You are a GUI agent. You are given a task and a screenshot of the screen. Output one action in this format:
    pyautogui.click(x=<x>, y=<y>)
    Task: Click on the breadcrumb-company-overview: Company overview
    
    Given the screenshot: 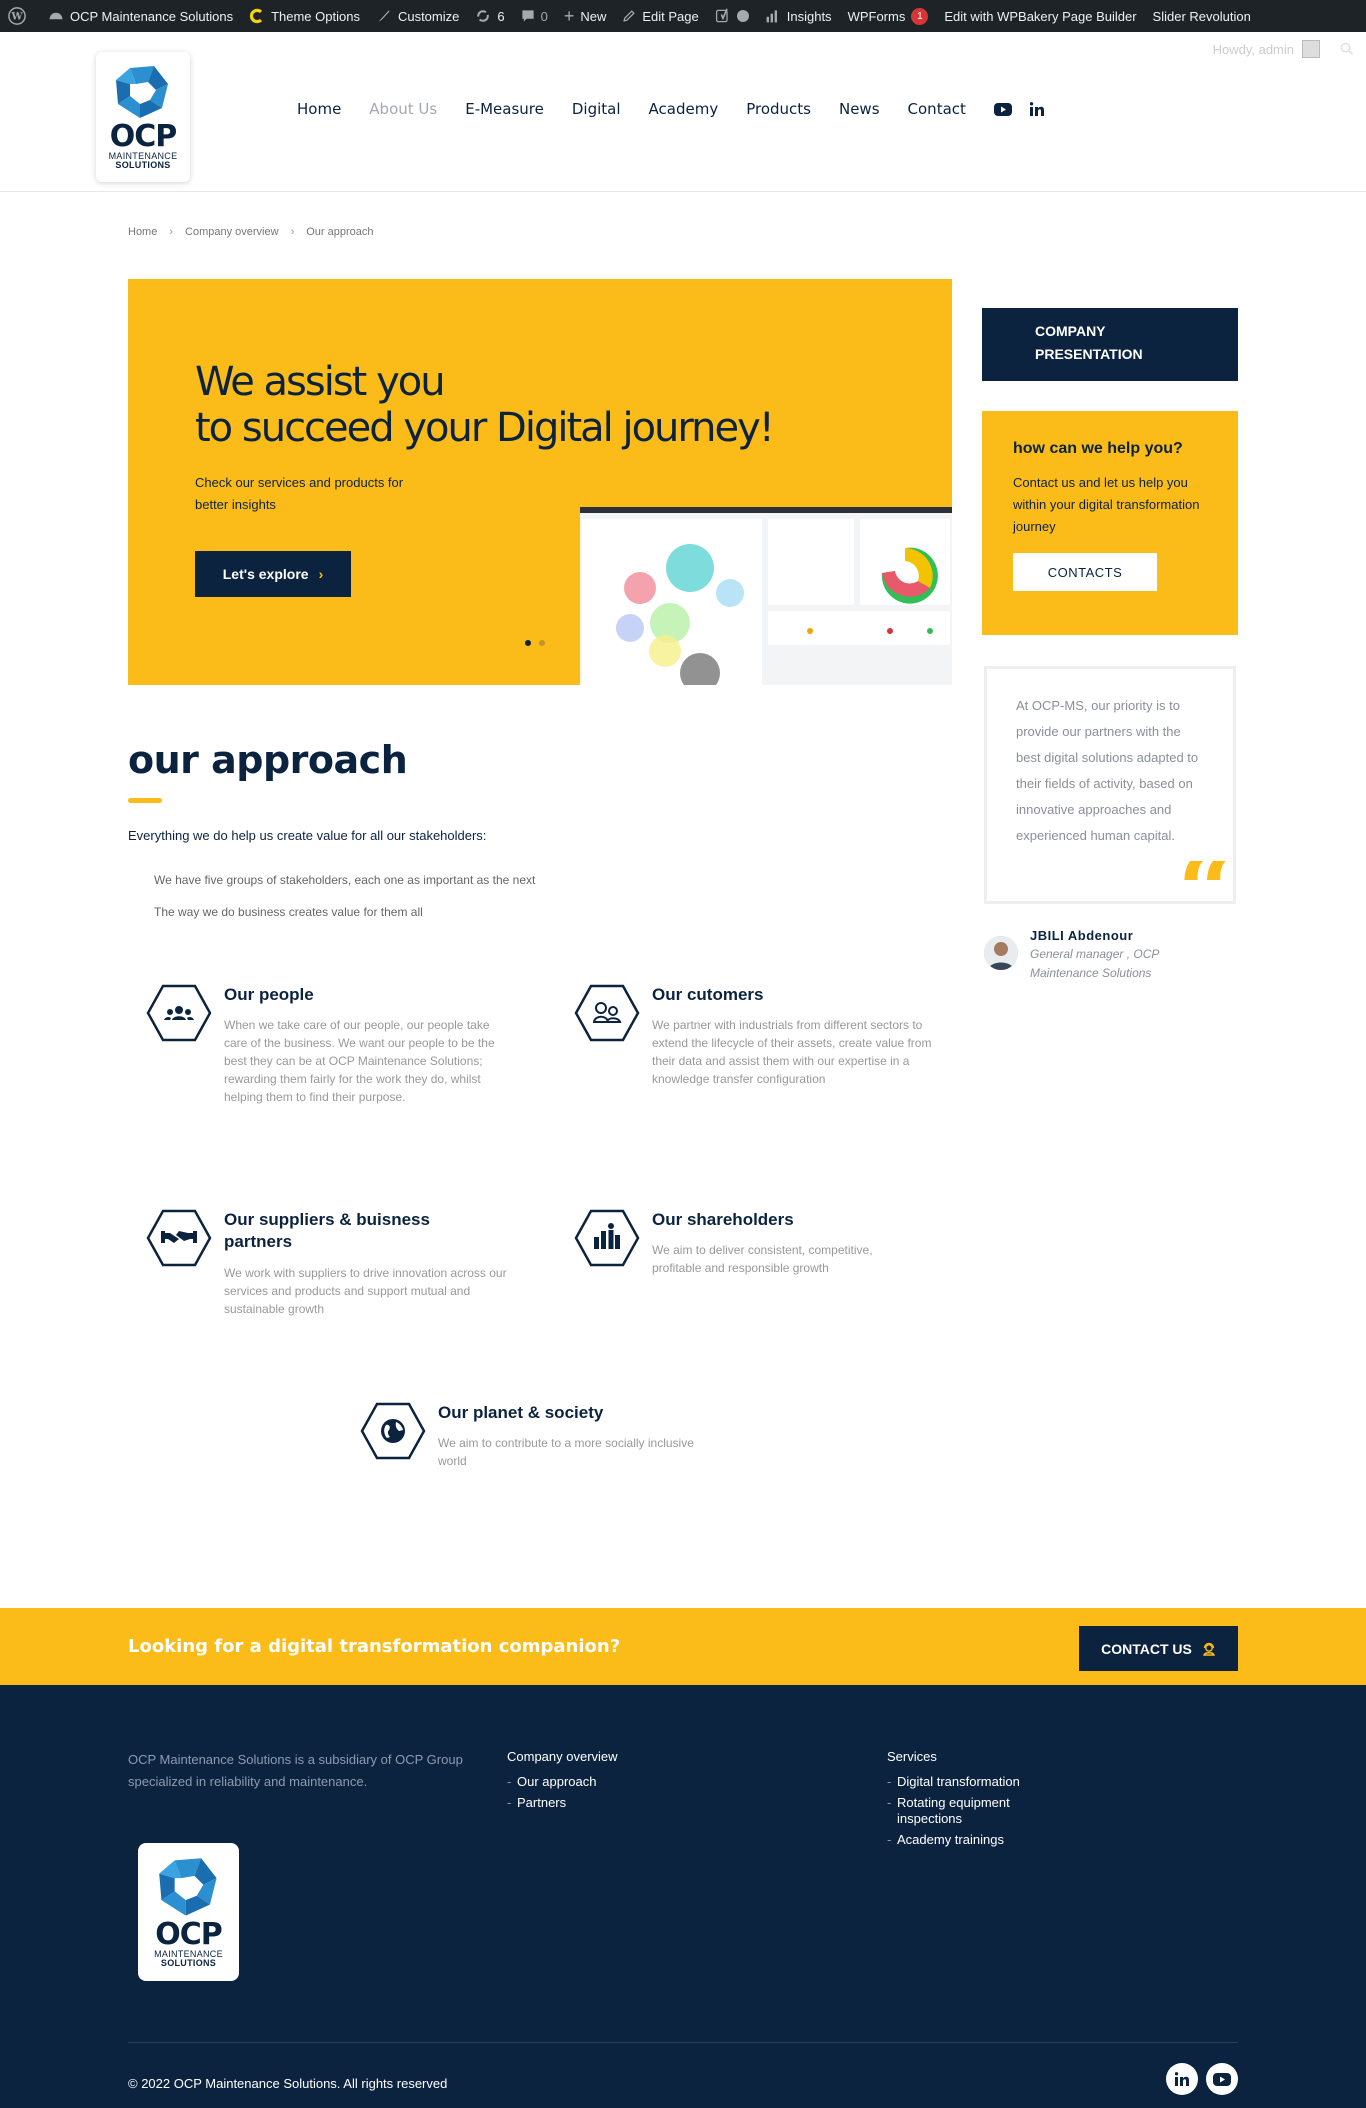 What is the action you would take?
    pyautogui.click(x=232, y=232)
    